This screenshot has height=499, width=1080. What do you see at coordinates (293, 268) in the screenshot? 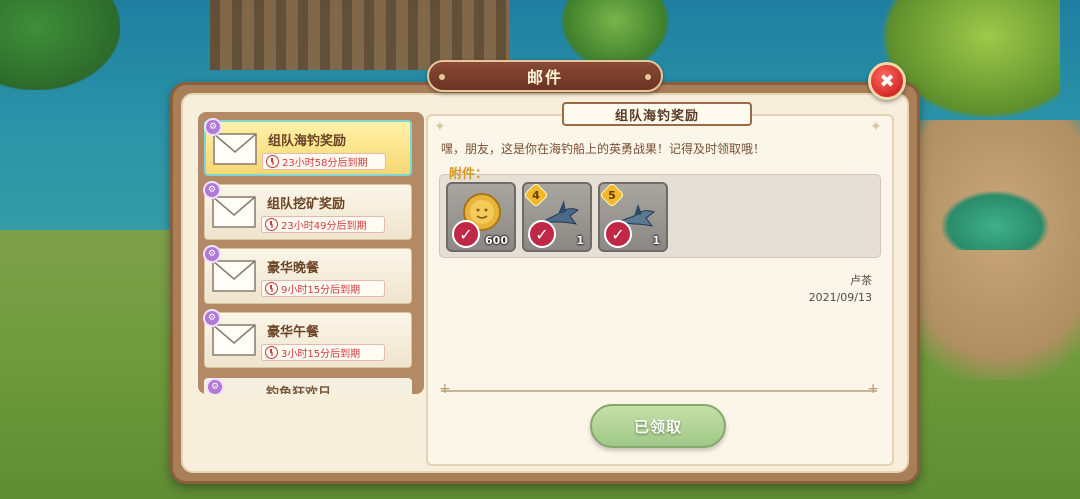
I see `mail-title: 豪华晚餐` at bounding box center [293, 268].